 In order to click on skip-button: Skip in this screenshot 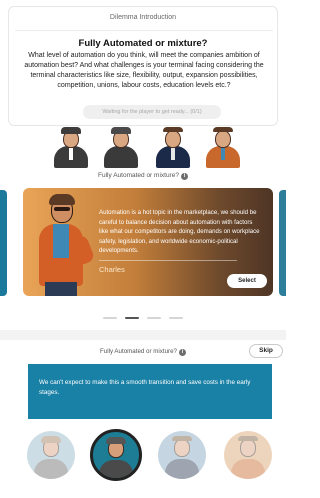, I will do `click(266, 351)`.